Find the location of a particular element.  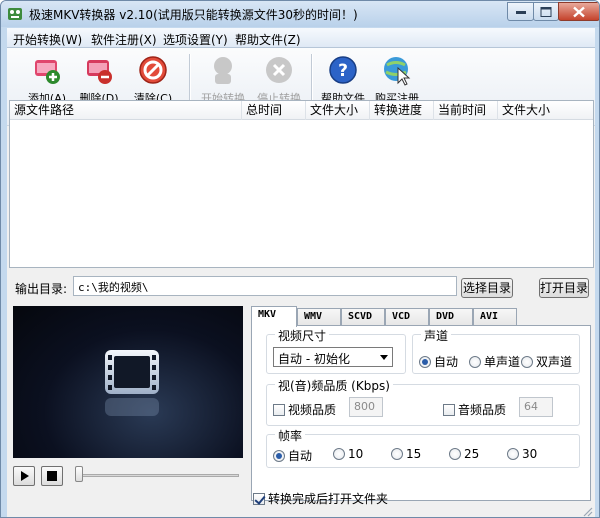

window-title: 极速MKV转换器 v2.10(试用版只能转换源文件30秒的时间！) is located at coordinates (193, 15).